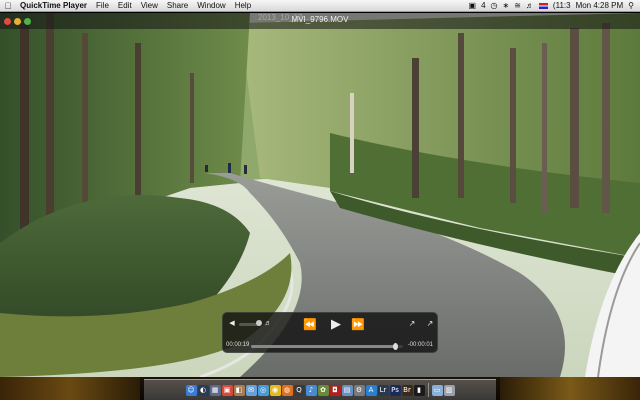 This screenshot has width=640, height=400. Describe the element at coordinates (53, 5) in the screenshot. I see `menu-app-name: QuickTime Player` at that location.